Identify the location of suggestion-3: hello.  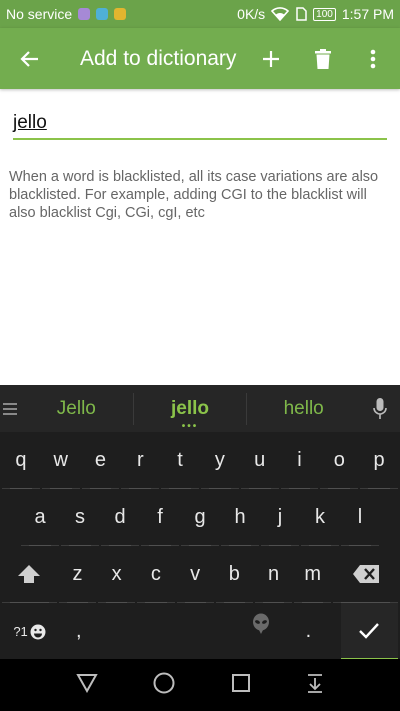
(303, 408).